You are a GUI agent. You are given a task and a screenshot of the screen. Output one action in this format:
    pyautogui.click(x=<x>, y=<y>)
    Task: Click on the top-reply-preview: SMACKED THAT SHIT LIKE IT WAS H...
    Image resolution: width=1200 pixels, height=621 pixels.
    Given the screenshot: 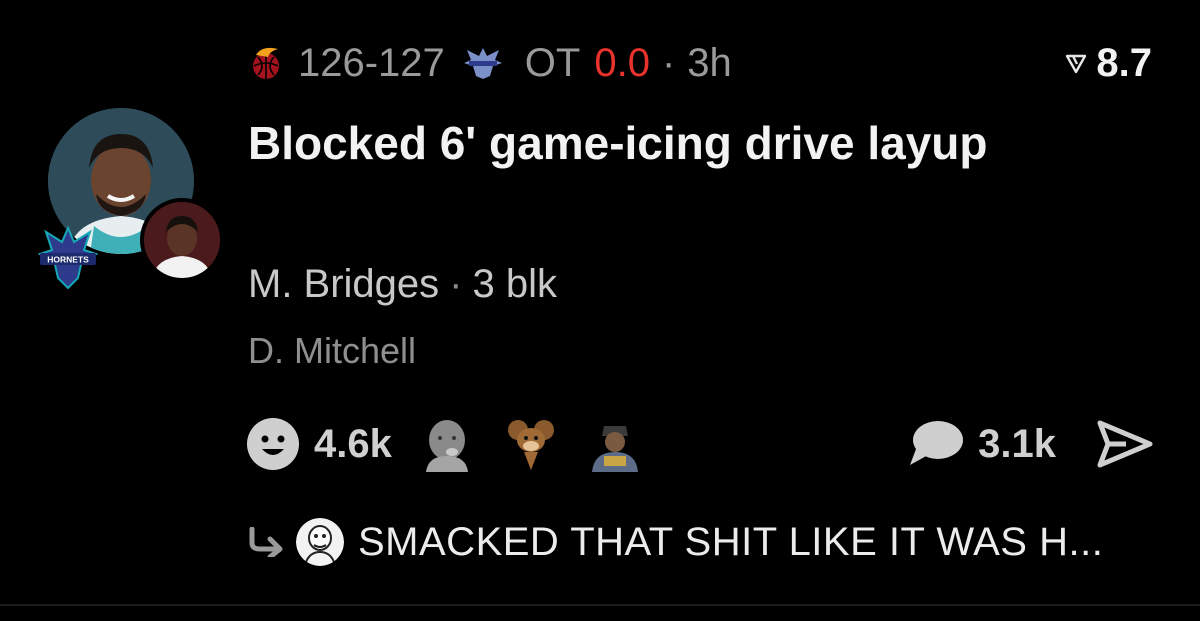 What is the action you would take?
    pyautogui.click(x=675, y=542)
    